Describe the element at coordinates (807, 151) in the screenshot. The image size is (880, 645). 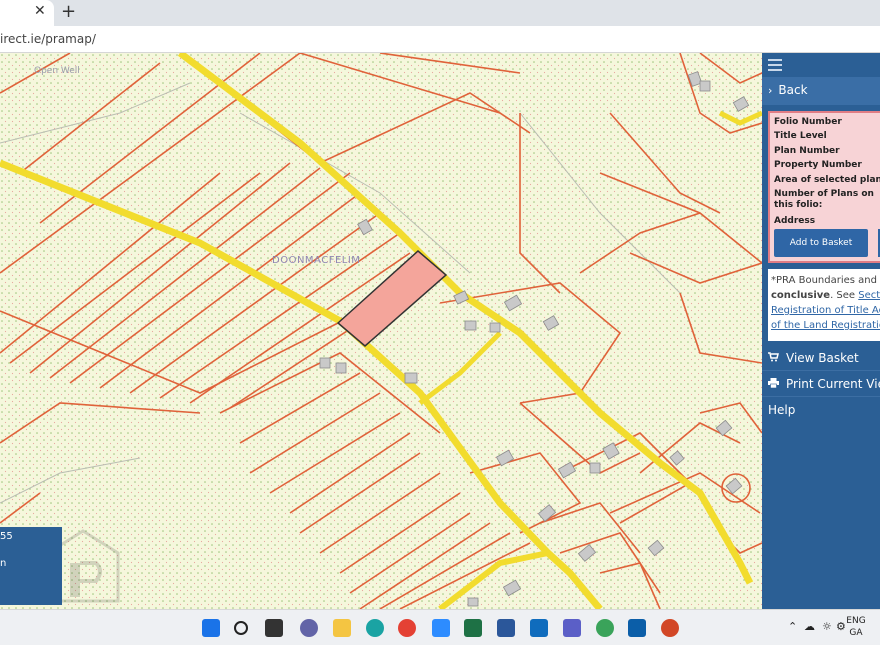
I see `plan-number-label: Plan Number` at that location.